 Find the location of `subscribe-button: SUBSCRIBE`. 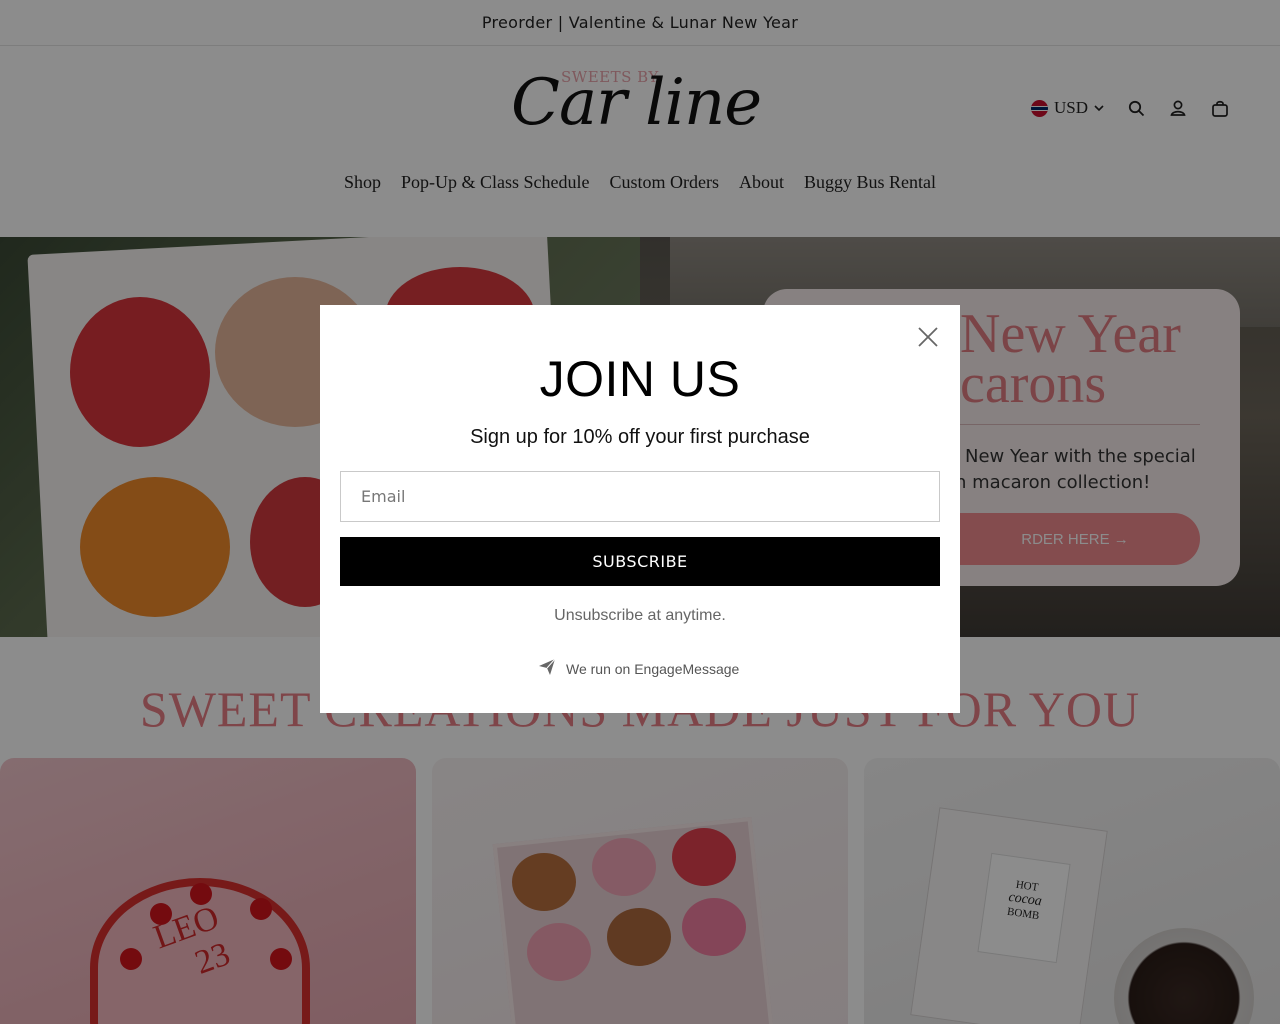

subscribe-button: SUBSCRIBE is located at coordinates (640, 561).